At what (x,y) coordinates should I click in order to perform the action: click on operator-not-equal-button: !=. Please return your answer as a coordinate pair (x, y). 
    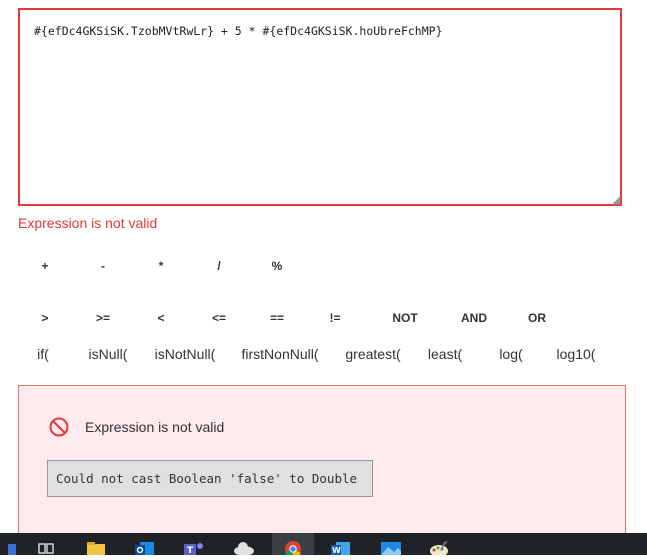
    Looking at the image, I should click on (334, 318).